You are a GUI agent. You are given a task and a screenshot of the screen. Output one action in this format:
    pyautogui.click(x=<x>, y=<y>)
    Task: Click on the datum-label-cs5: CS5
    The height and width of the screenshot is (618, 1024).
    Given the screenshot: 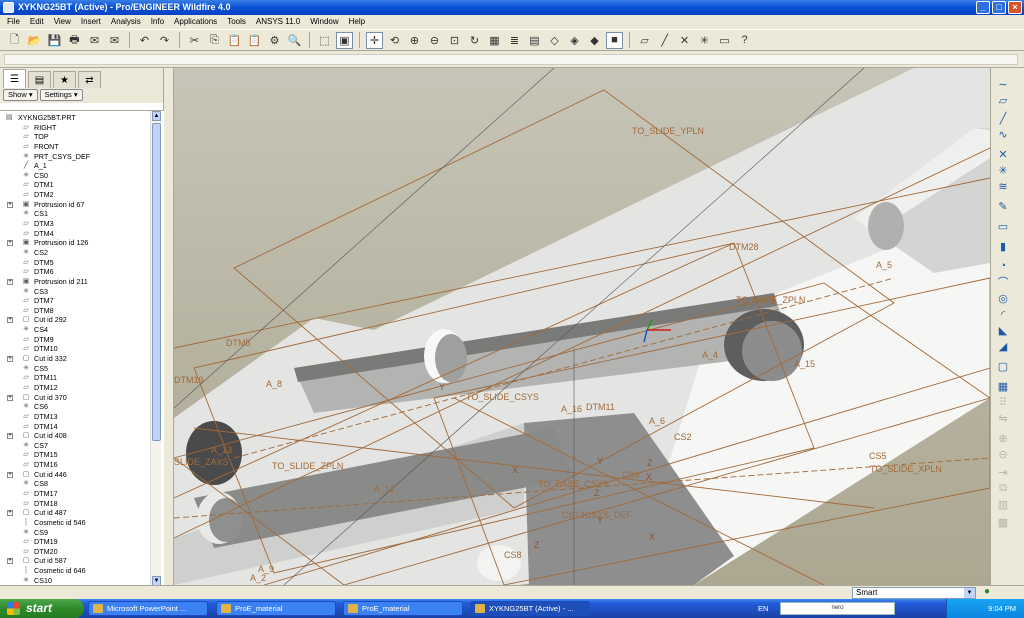 What is the action you would take?
    pyautogui.click(x=878, y=456)
    